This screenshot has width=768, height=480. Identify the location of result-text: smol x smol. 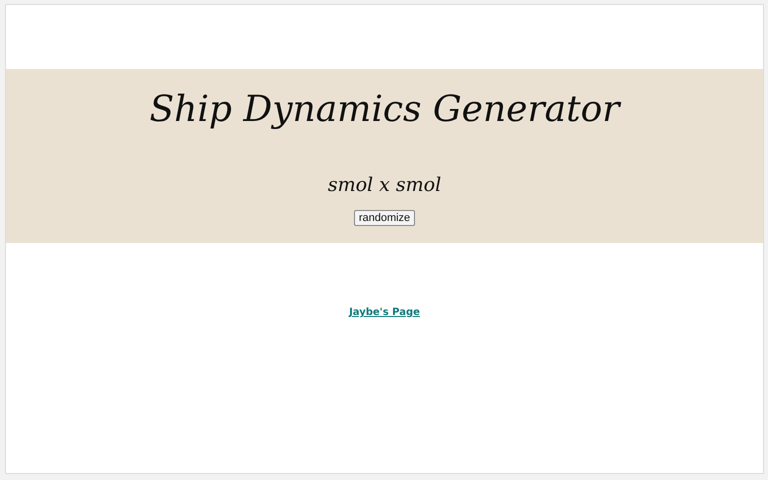
(385, 185).